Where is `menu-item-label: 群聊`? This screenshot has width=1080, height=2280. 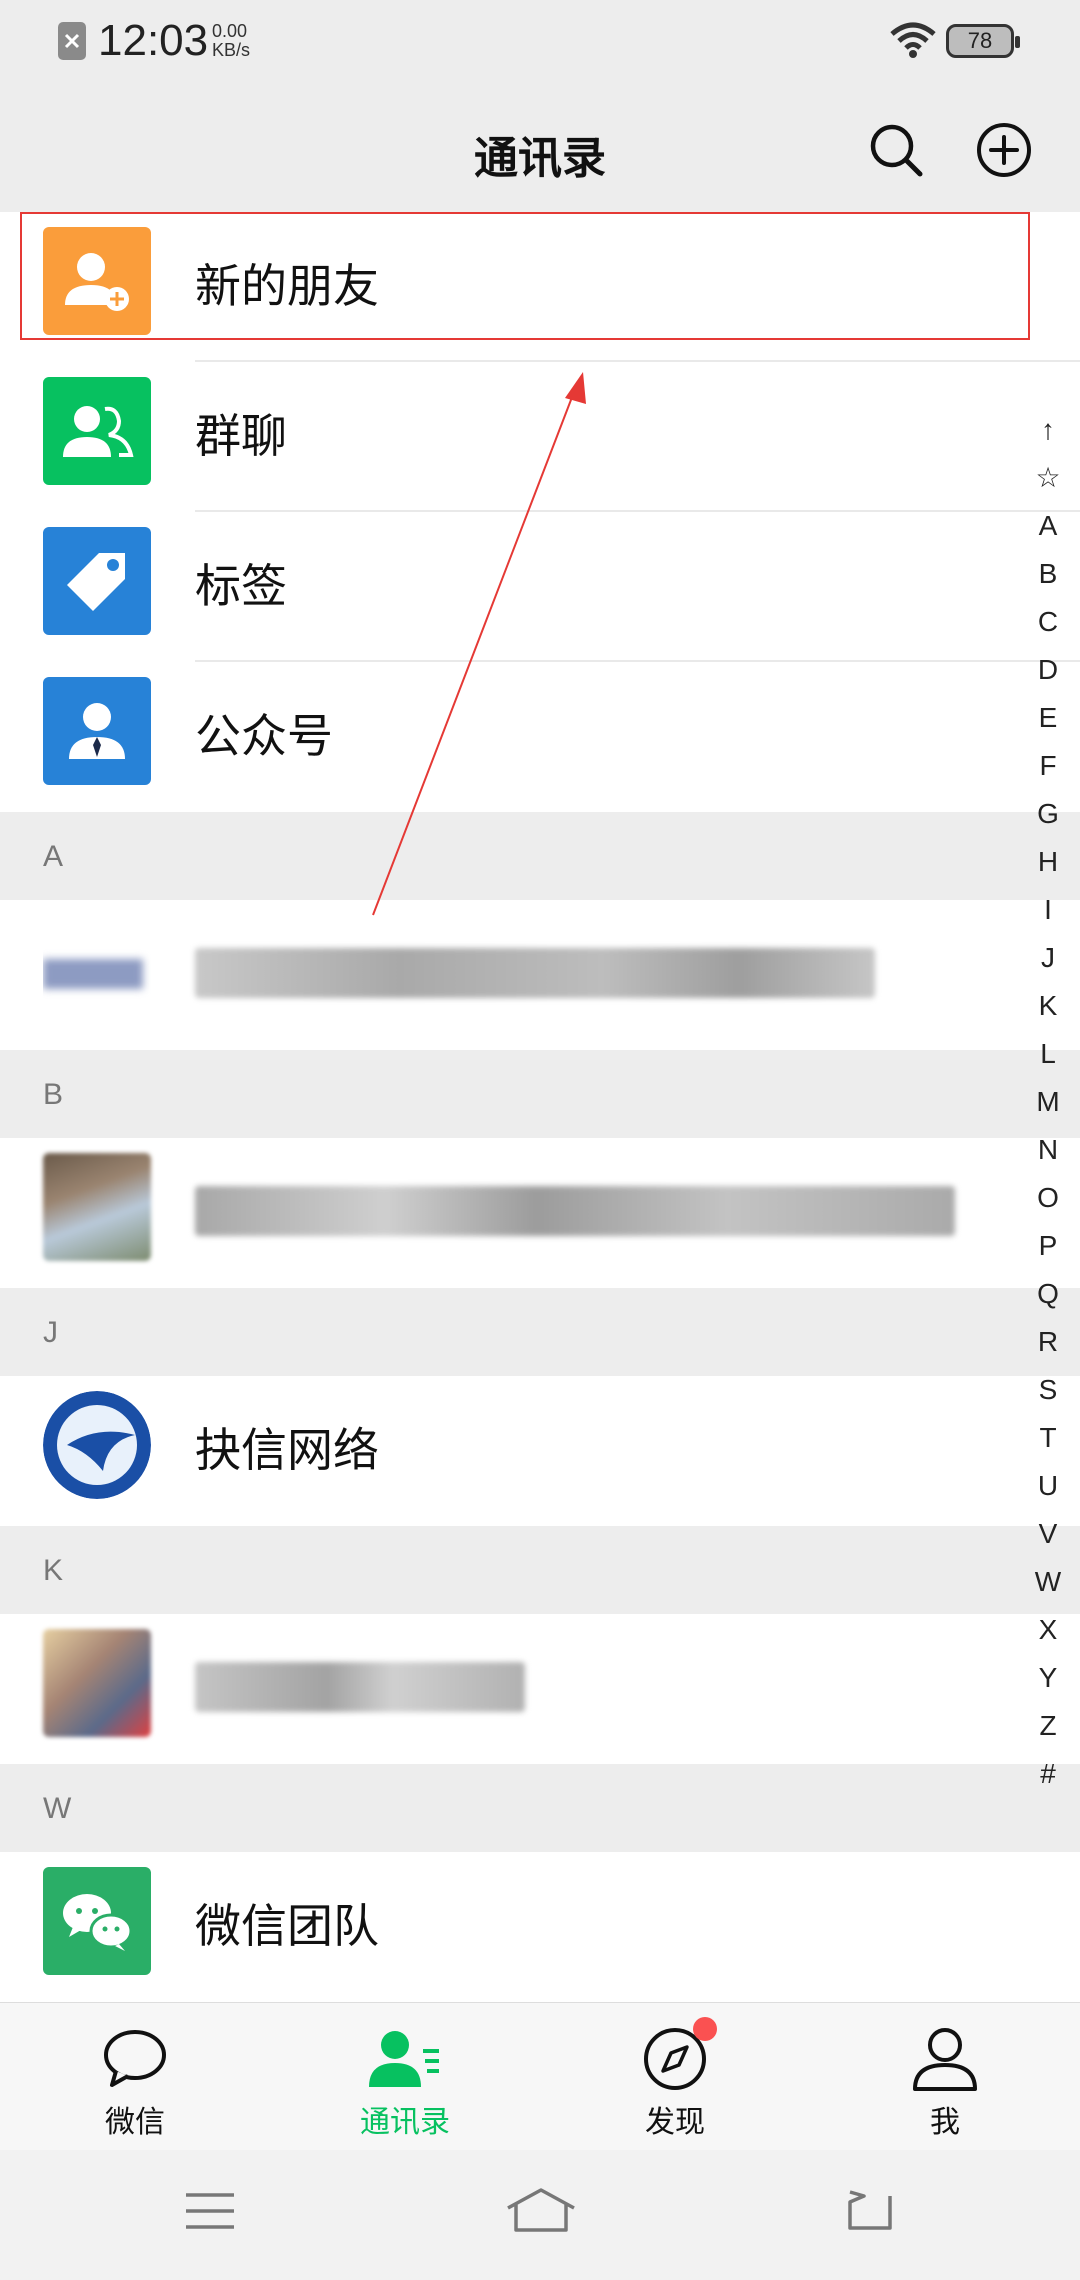 menu-item-label: 群聊 is located at coordinates (241, 436).